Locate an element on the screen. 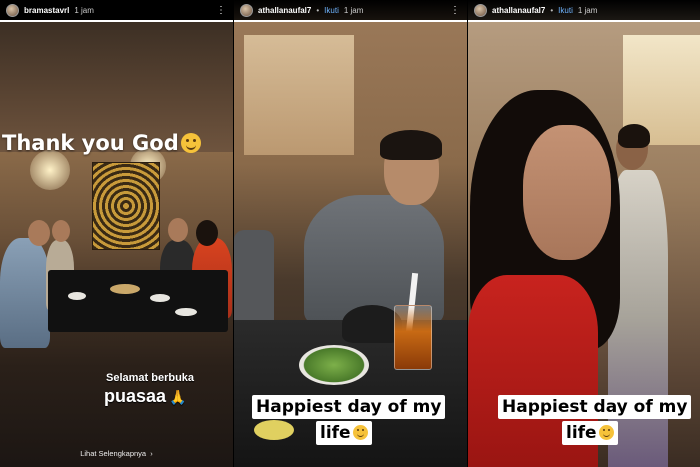 This screenshot has height=467, width=700. story-header: bramastavrl 1 jam ⋮ is located at coordinates (116, 10).